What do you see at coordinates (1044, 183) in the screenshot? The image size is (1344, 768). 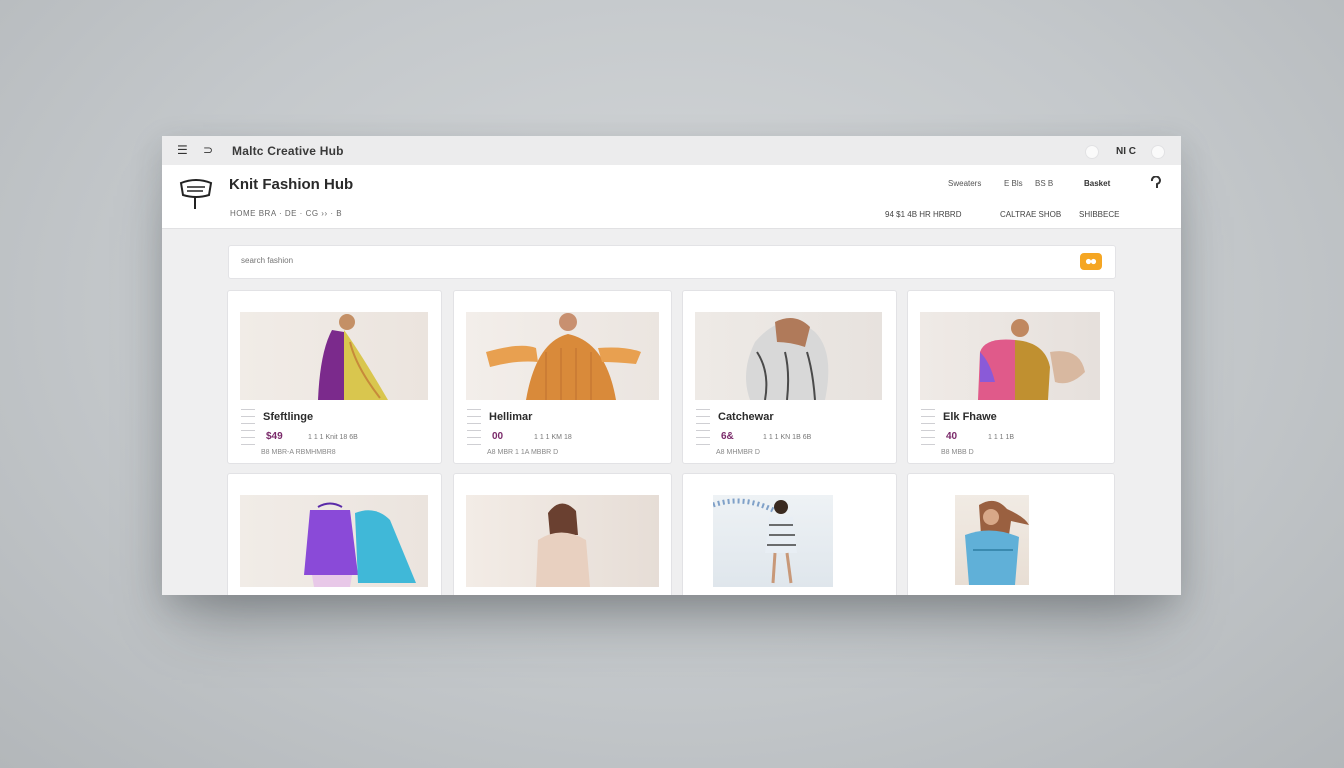 I see `nav-link-3: BS B` at bounding box center [1044, 183].